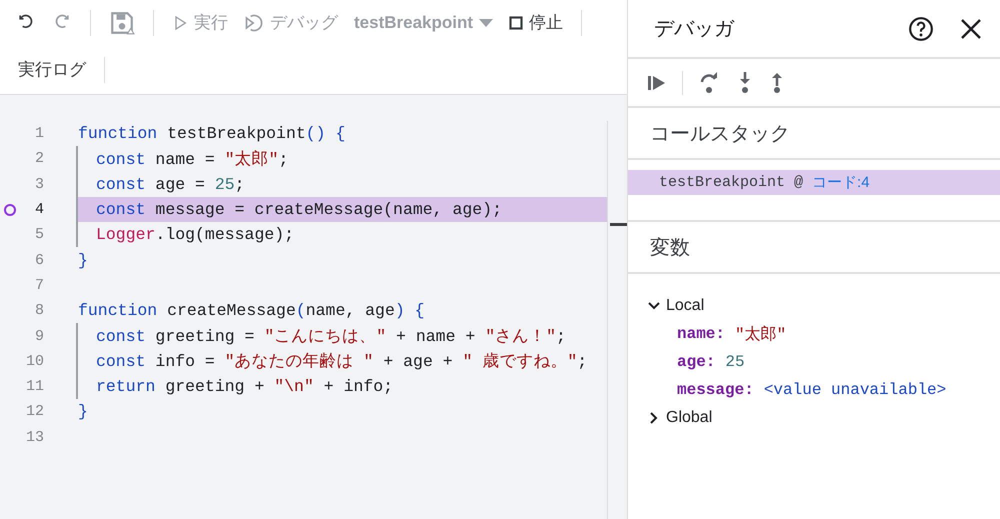  What do you see at coordinates (34, 387) in the screenshot?
I see `line-number: 11` at bounding box center [34, 387].